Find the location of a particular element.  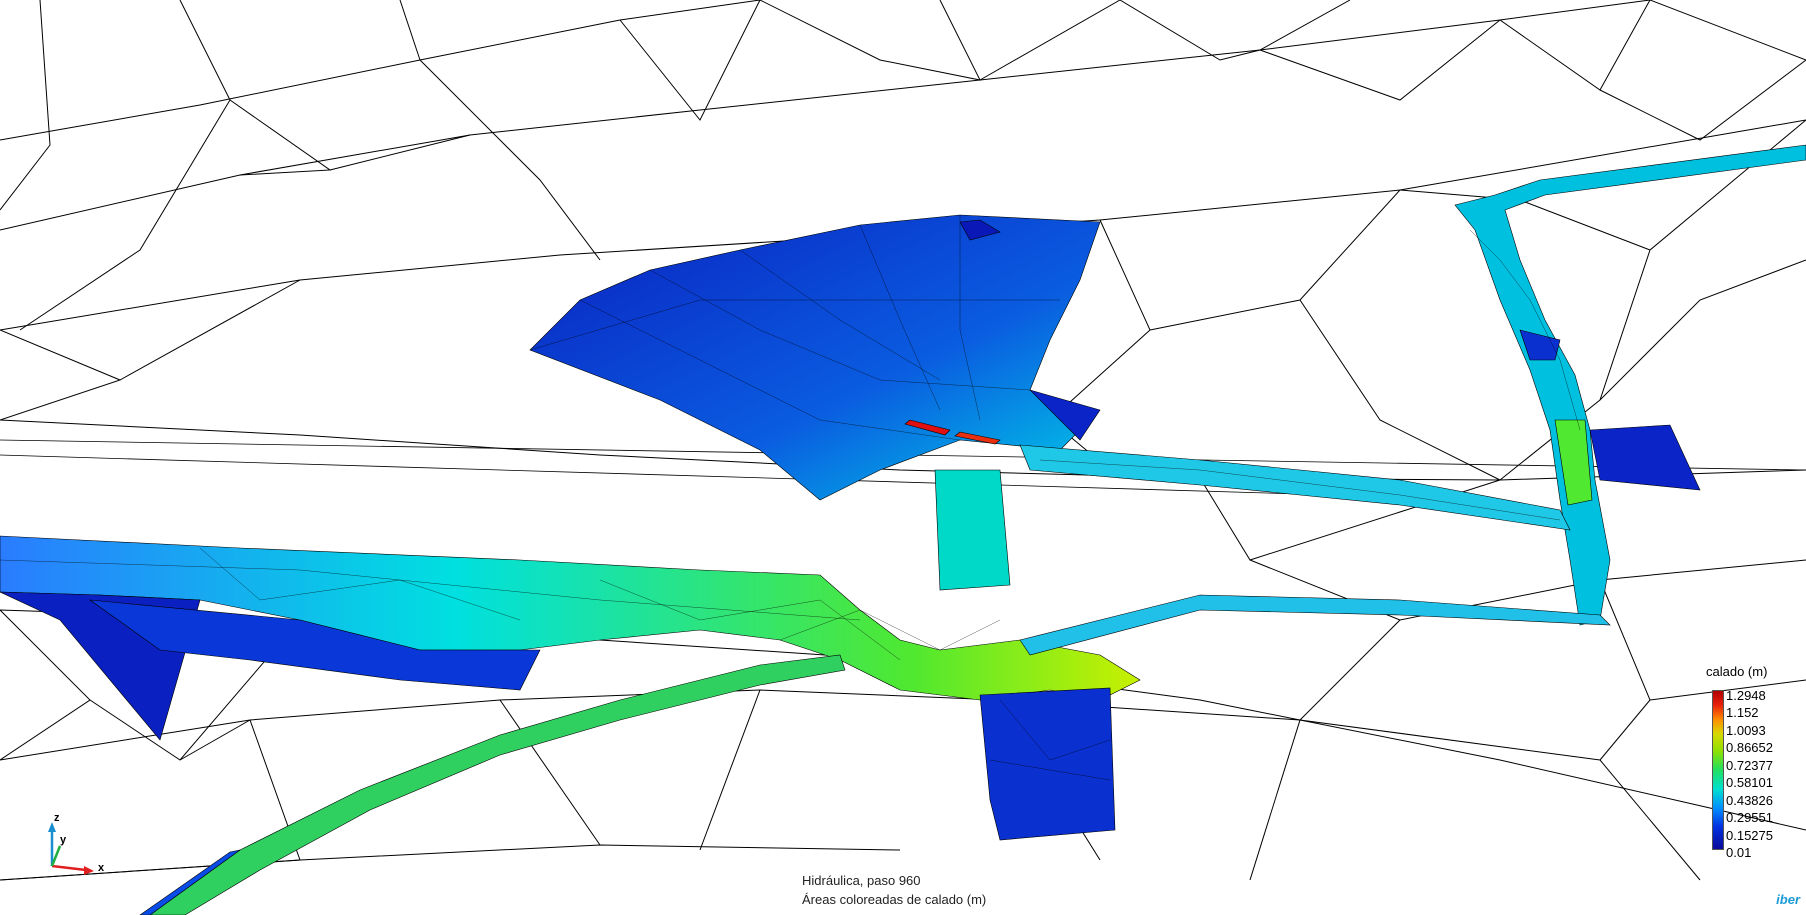

legend-label: 1.2948 is located at coordinates (1746, 695).